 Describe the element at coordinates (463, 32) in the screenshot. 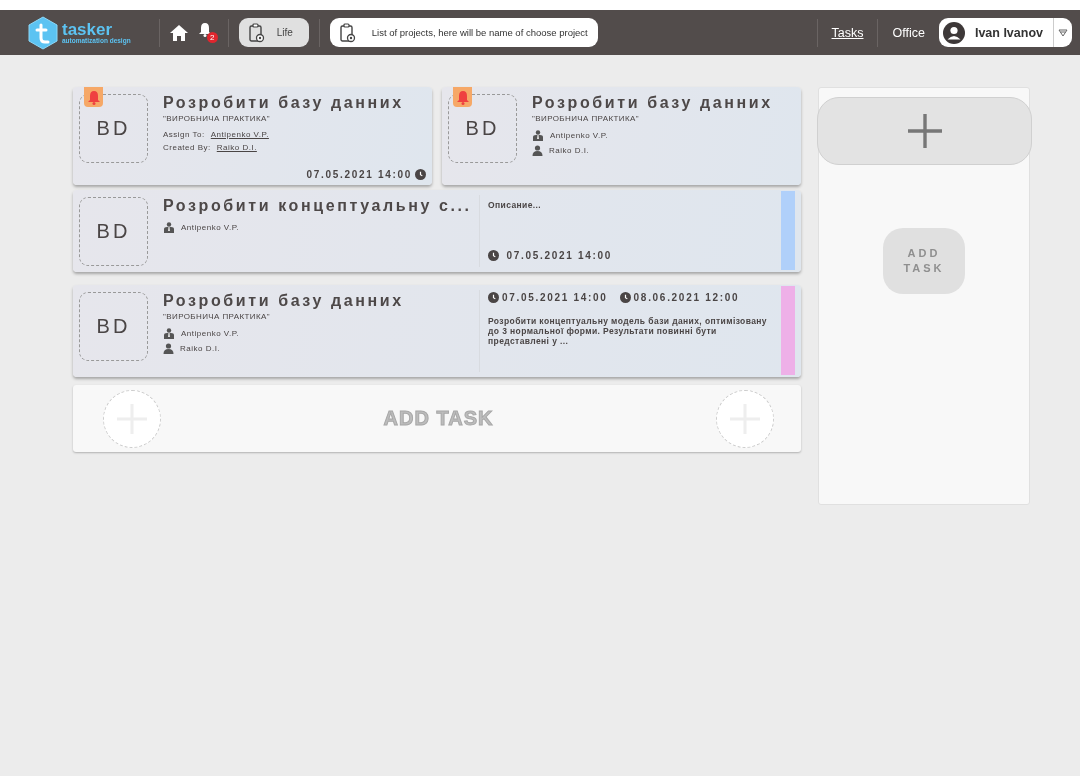

I see `project-selector: List of projects, here will be name of choose project` at that location.